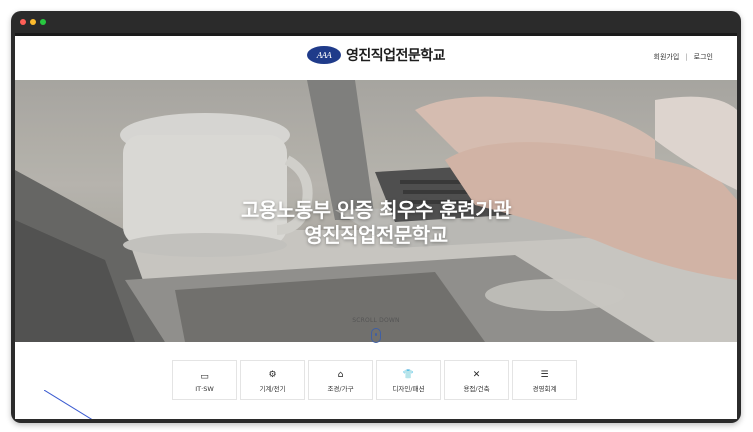 The width and height of the screenshot is (753, 432). Describe the element at coordinates (272, 389) in the screenshot. I see `category-label: 기계/전기` at that location.